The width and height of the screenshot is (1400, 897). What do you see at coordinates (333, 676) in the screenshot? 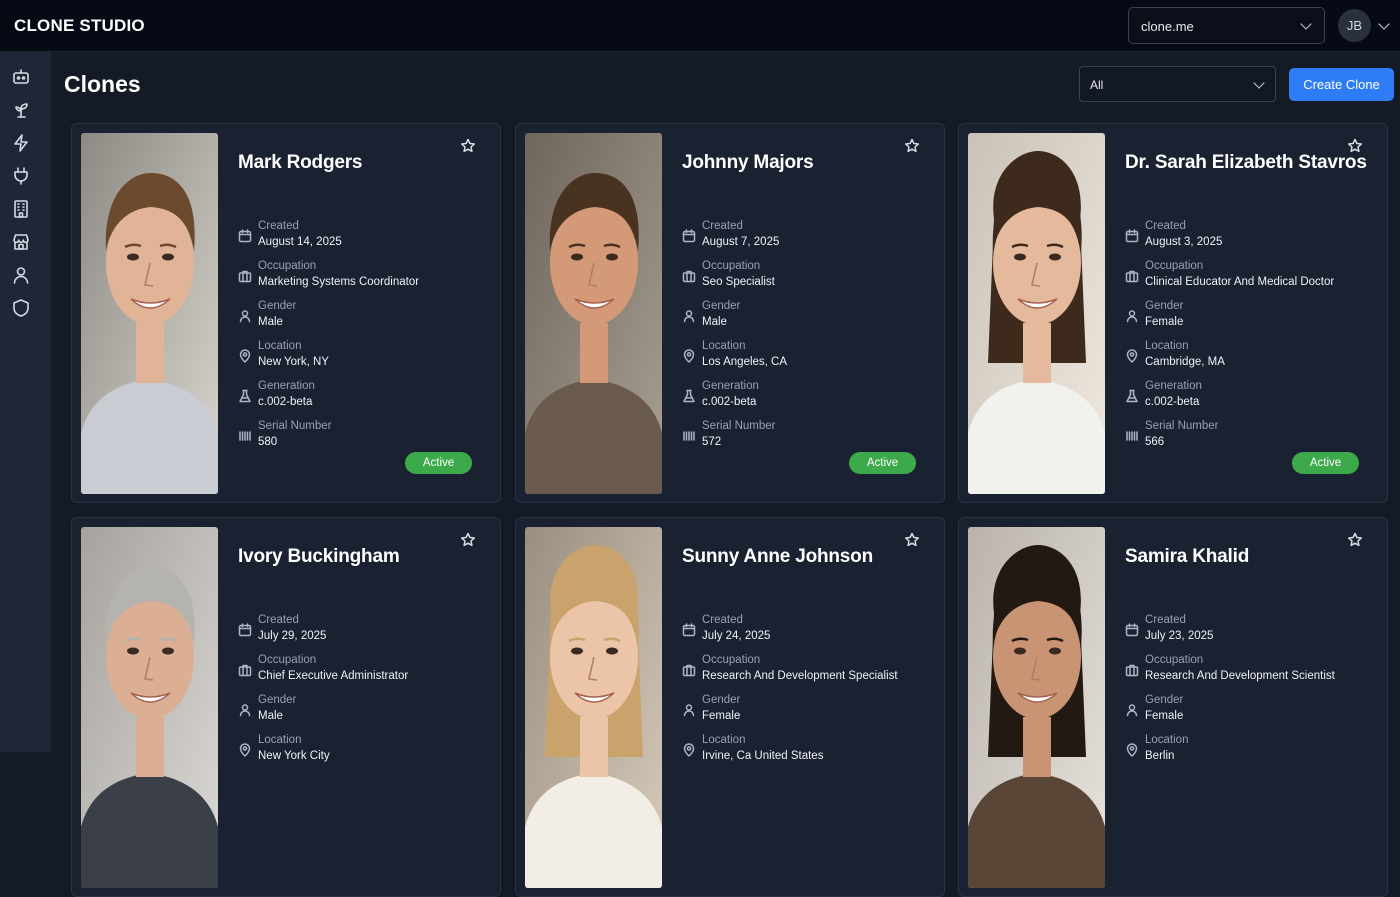
I see `field-value: Chief Executive Administrator` at bounding box center [333, 676].